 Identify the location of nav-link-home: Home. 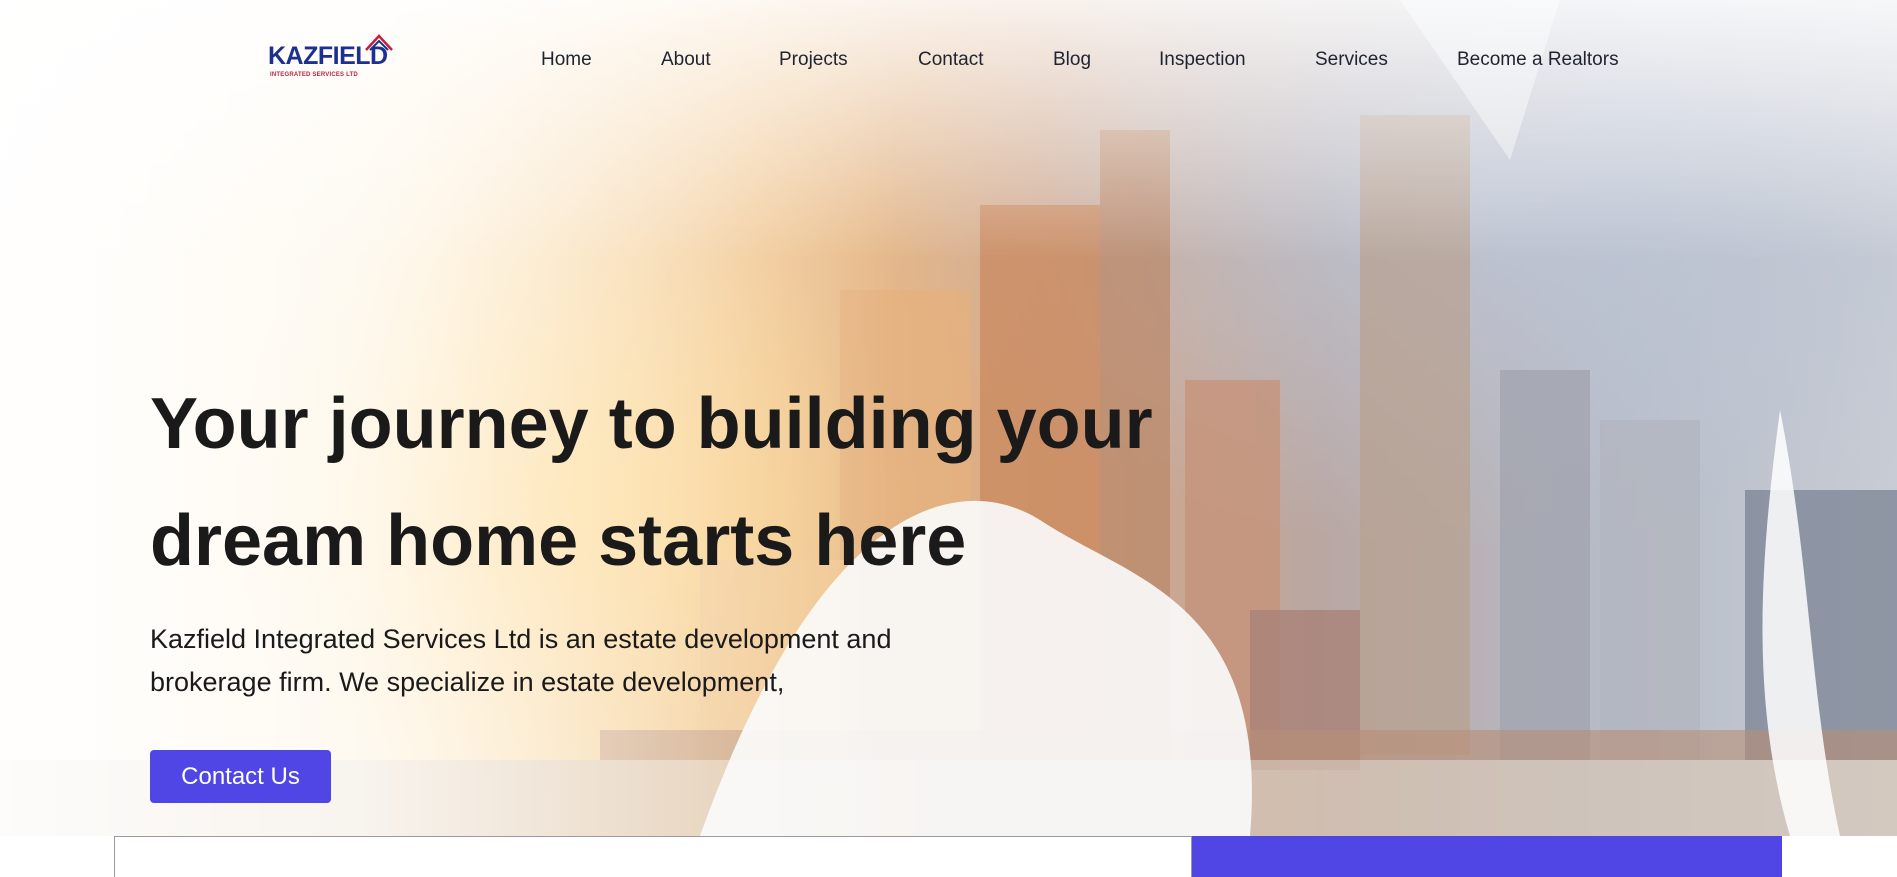
(566, 60).